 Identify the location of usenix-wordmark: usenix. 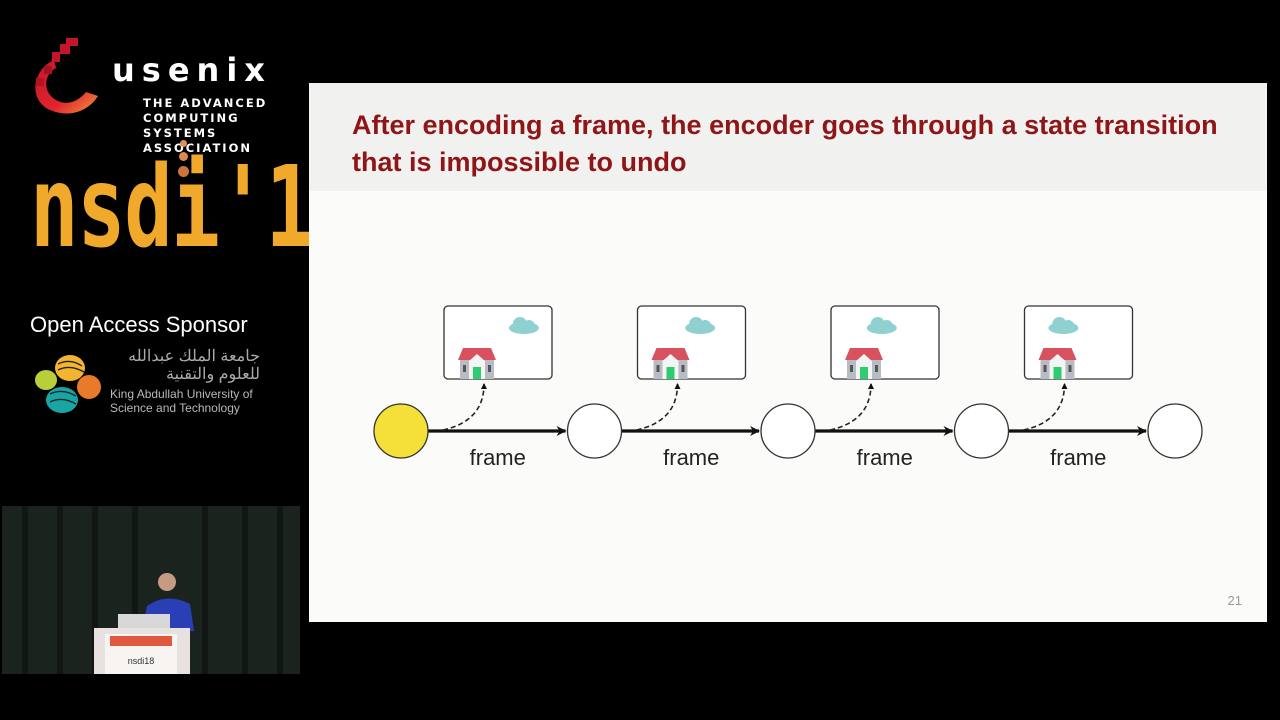
(192, 70).